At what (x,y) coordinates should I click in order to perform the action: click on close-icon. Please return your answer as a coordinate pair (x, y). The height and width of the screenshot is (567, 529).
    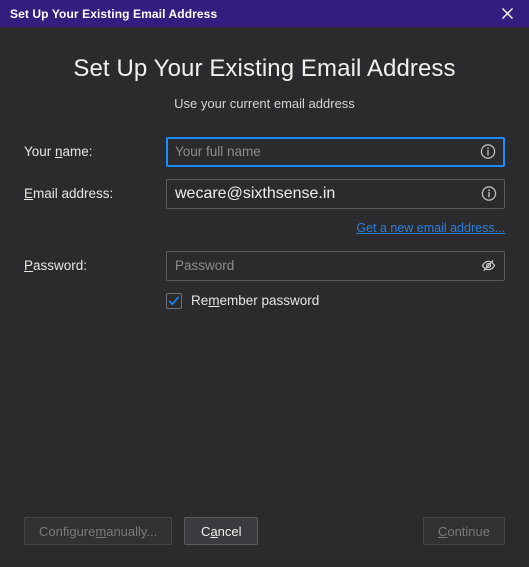
    Looking at the image, I should click on (507, 13).